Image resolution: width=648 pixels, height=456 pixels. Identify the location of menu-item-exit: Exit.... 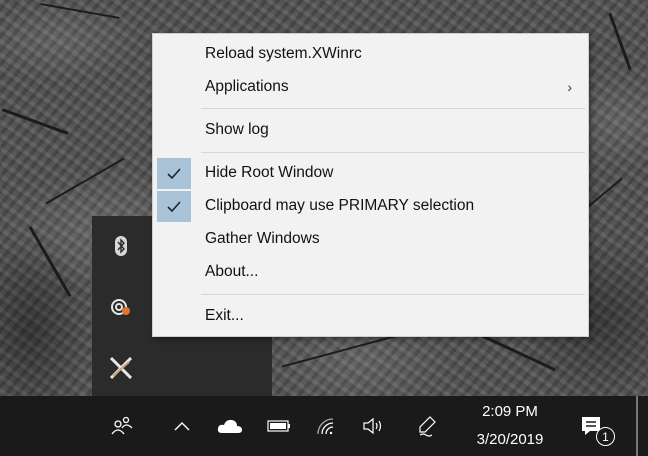
(370, 316).